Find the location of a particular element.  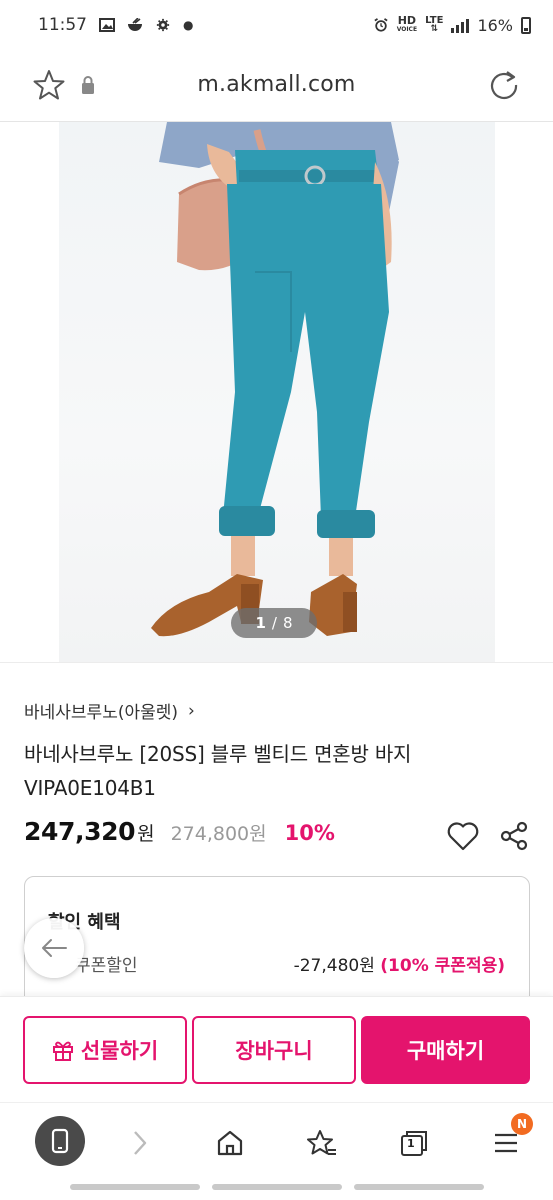

gift-button: 선물하기 is located at coordinates (105, 1050).